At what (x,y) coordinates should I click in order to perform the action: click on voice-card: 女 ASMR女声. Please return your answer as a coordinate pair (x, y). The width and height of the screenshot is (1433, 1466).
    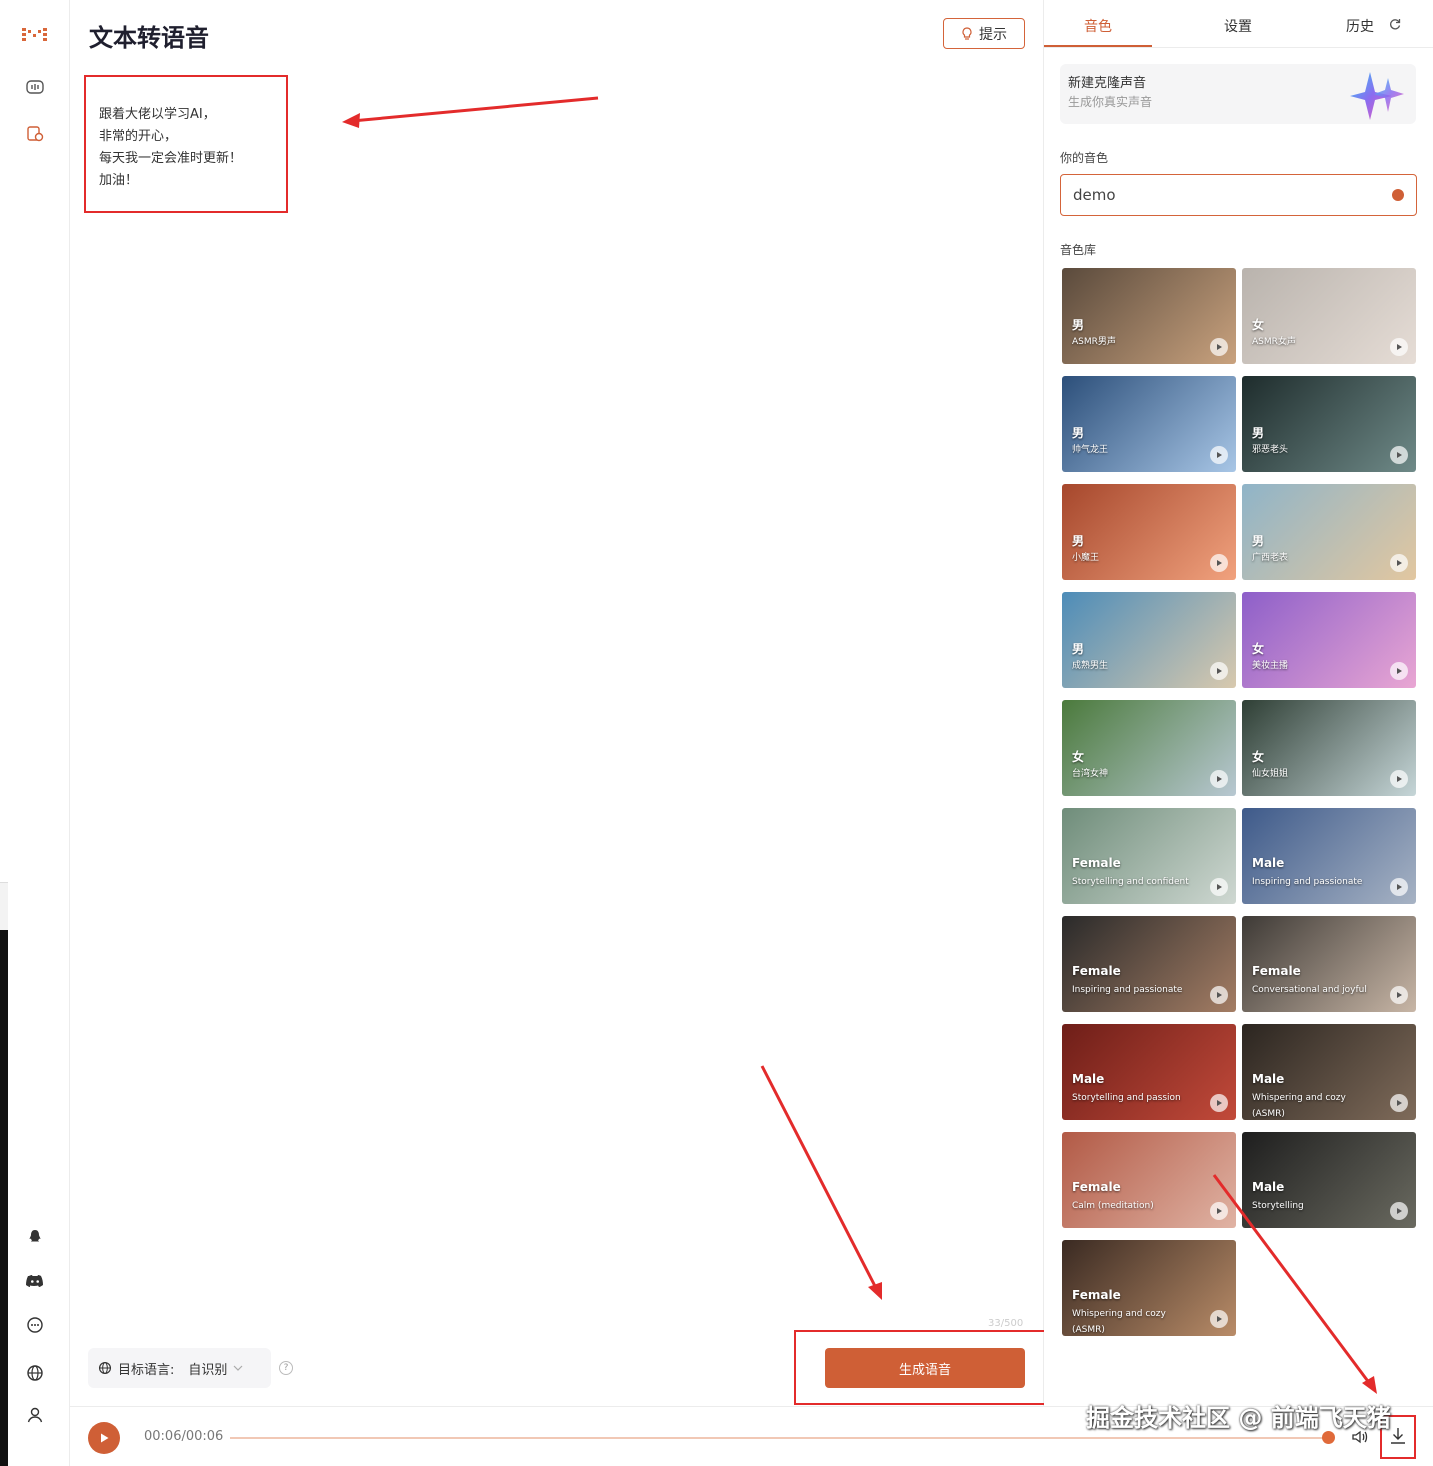
    Looking at the image, I should click on (1329, 316).